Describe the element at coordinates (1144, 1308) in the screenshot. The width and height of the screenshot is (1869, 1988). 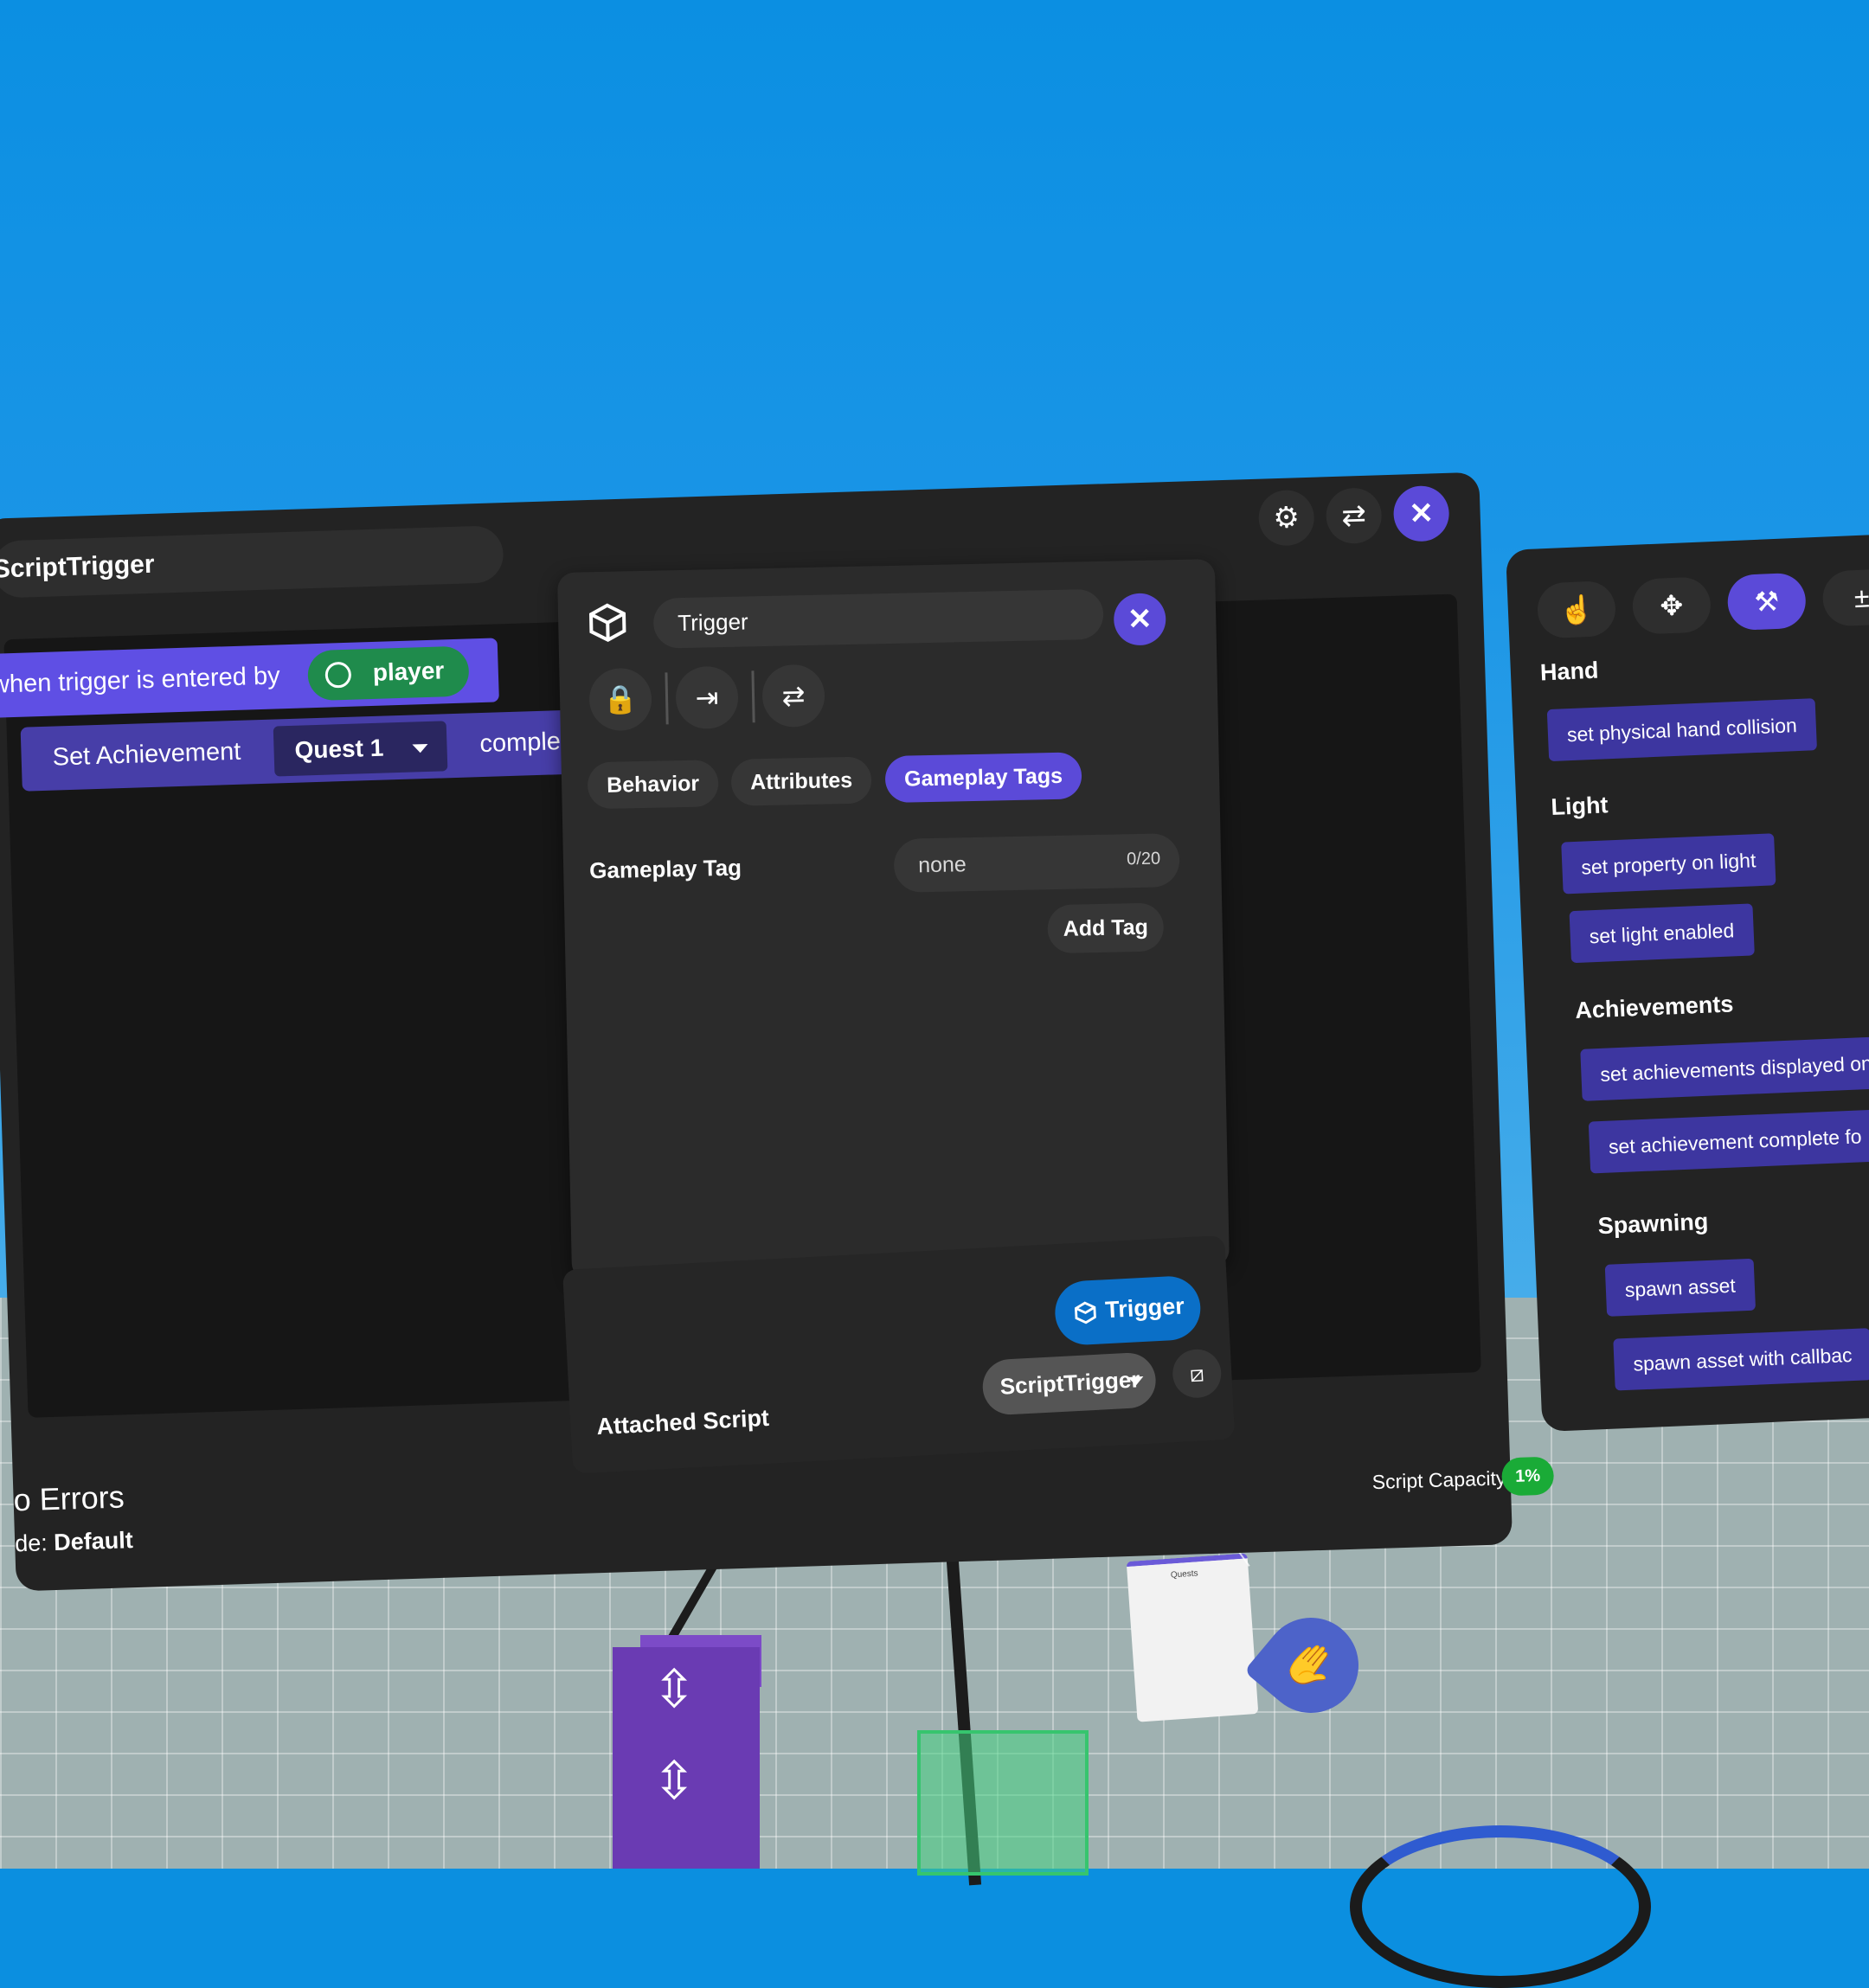
I see `trigger-pill-label: Trigger` at that location.